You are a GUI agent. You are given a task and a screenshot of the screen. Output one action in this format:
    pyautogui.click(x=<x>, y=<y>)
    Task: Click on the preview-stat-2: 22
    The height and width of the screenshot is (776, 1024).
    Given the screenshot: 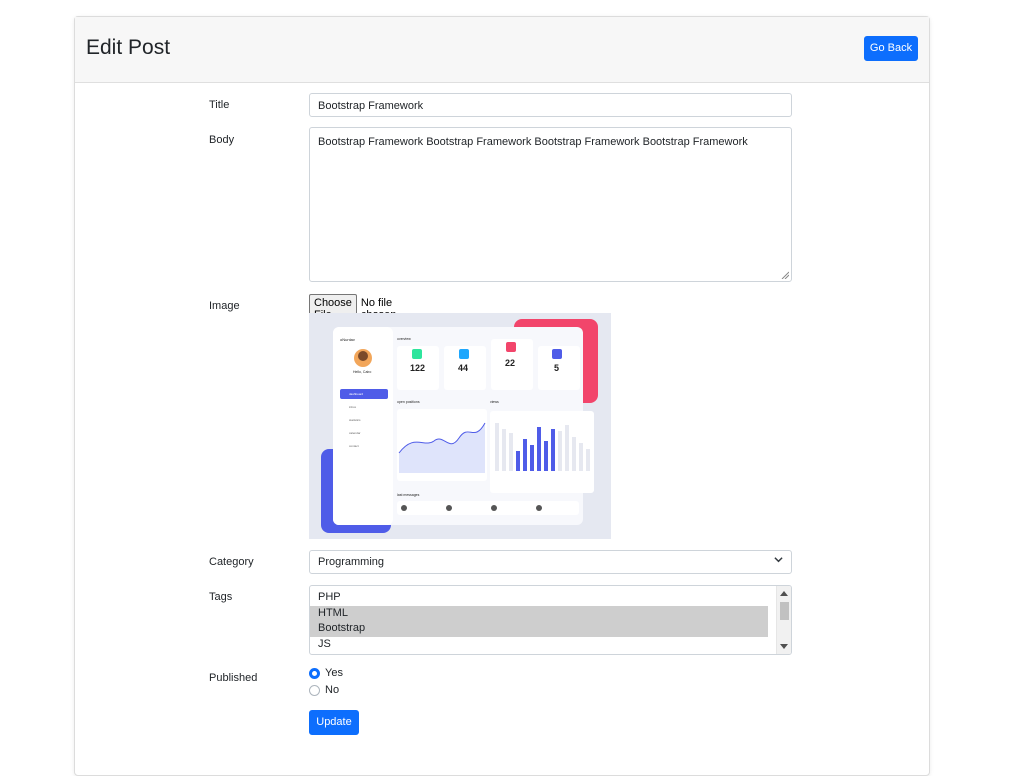 What is the action you would take?
    pyautogui.click(x=510, y=363)
    